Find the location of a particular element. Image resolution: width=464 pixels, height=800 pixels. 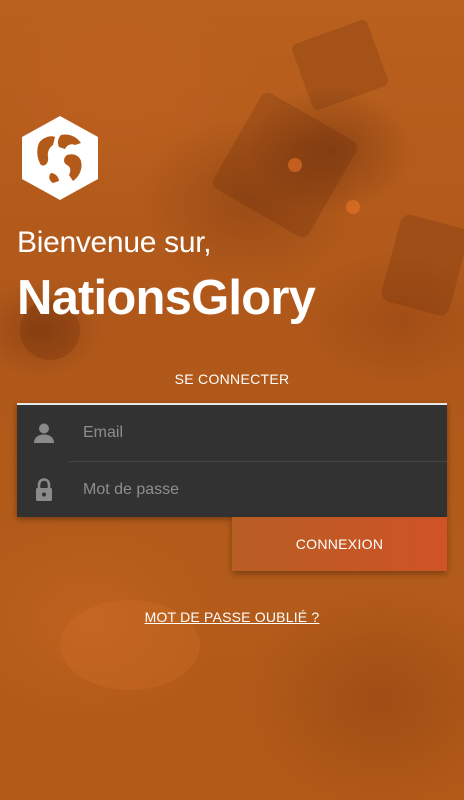

person-icon is located at coordinates (44, 433).